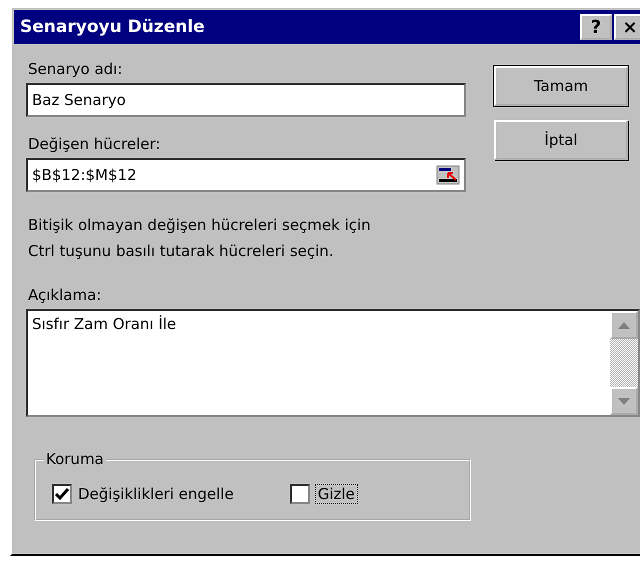 Image resolution: width=640 pixels, height=563 pixels. What do you see at coordinates (624, 363) in the screenshot?
I see `scrollbar` at bounding box center [624, 363].